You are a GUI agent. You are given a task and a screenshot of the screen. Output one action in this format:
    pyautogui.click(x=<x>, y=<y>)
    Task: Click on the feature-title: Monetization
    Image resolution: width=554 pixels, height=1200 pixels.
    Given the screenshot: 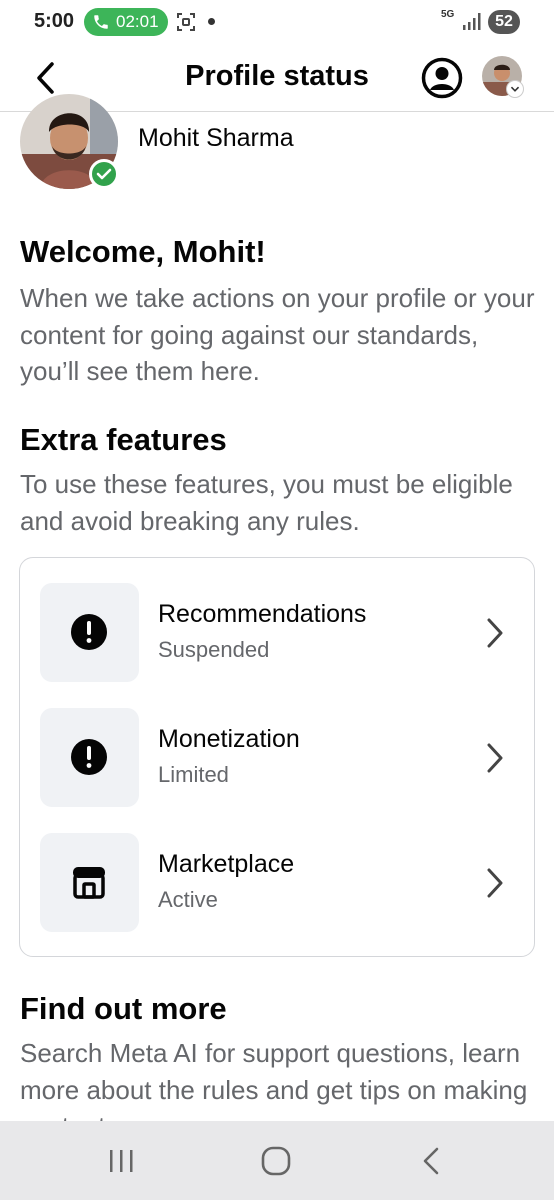 What is the action you would take?
    pyautogui.click(x=229, y=739)
    